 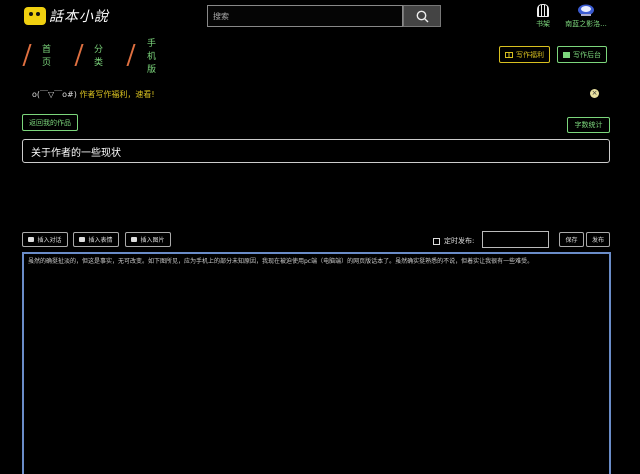 I want to click on nav-item-home: 首页, so click(x=46, y=56).